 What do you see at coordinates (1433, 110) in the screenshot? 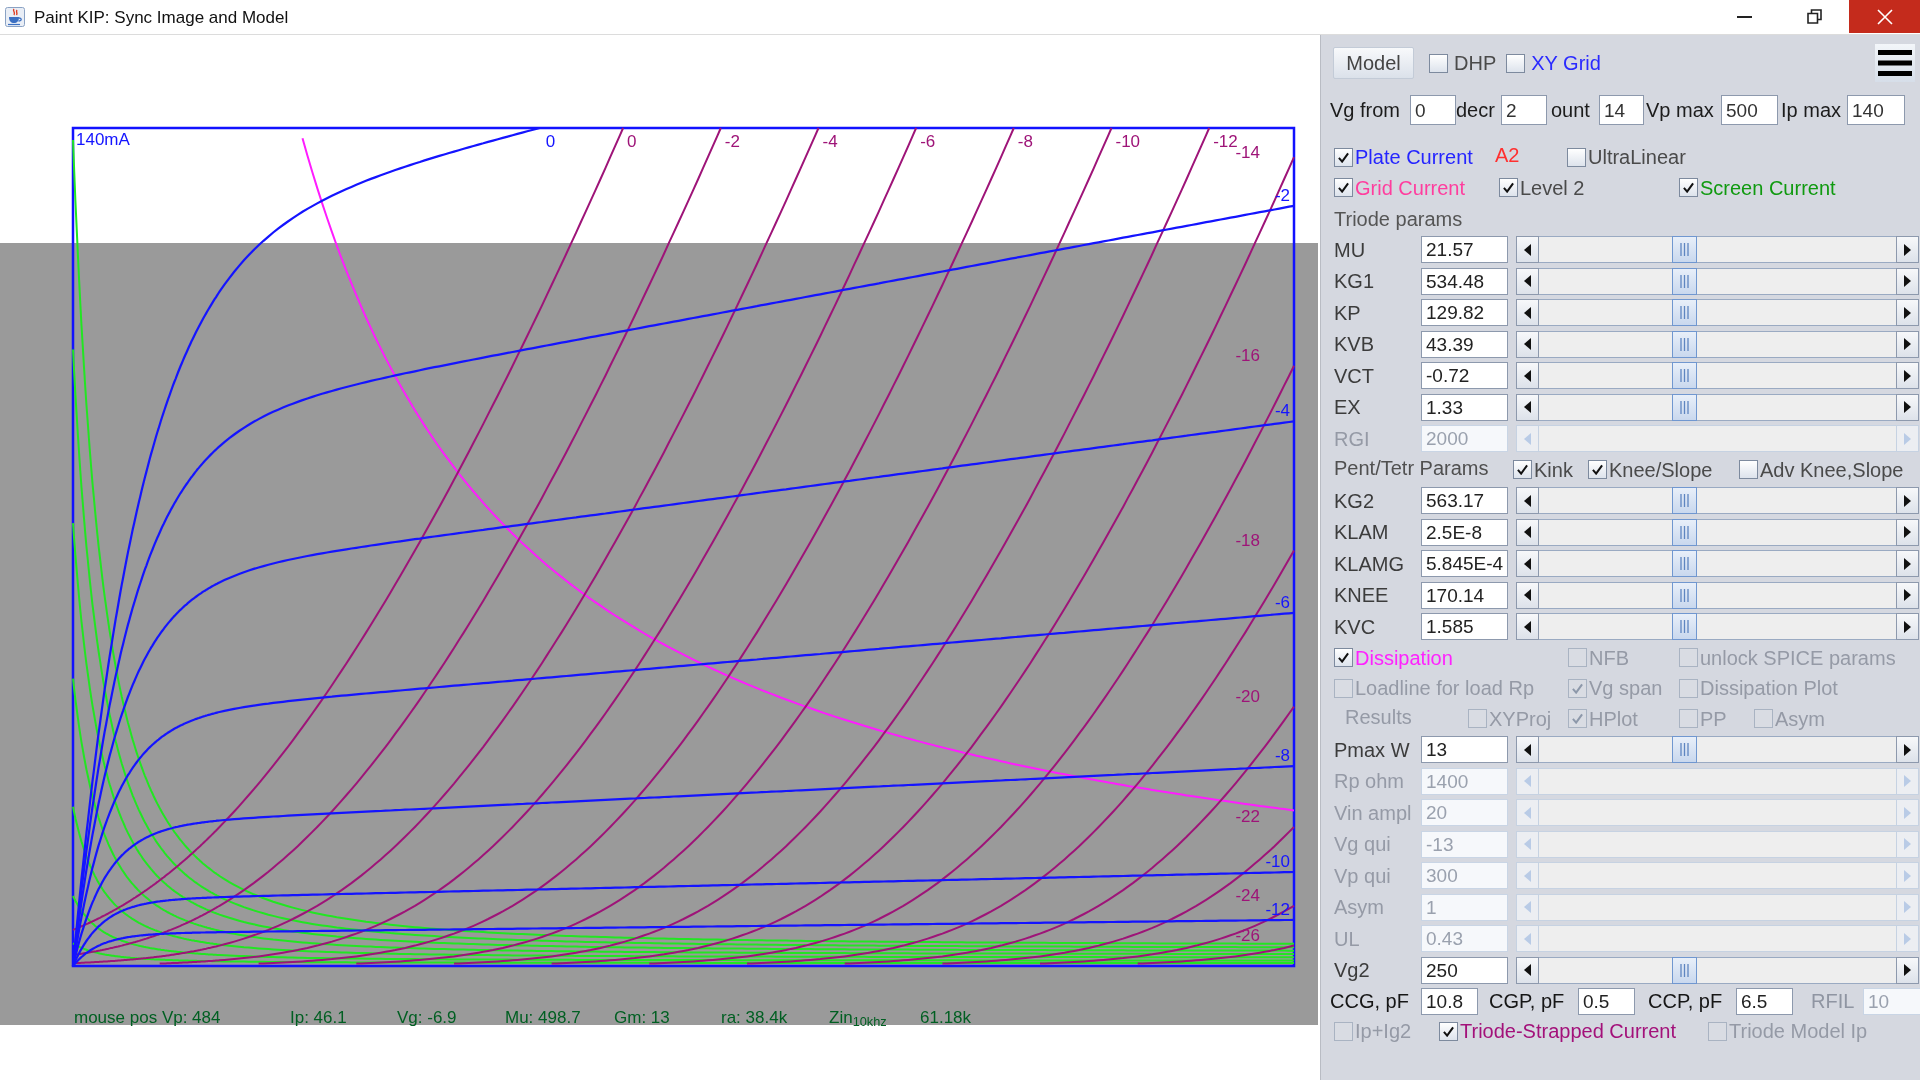
I see `number-field: 0` at bounding box center [1433, 110].